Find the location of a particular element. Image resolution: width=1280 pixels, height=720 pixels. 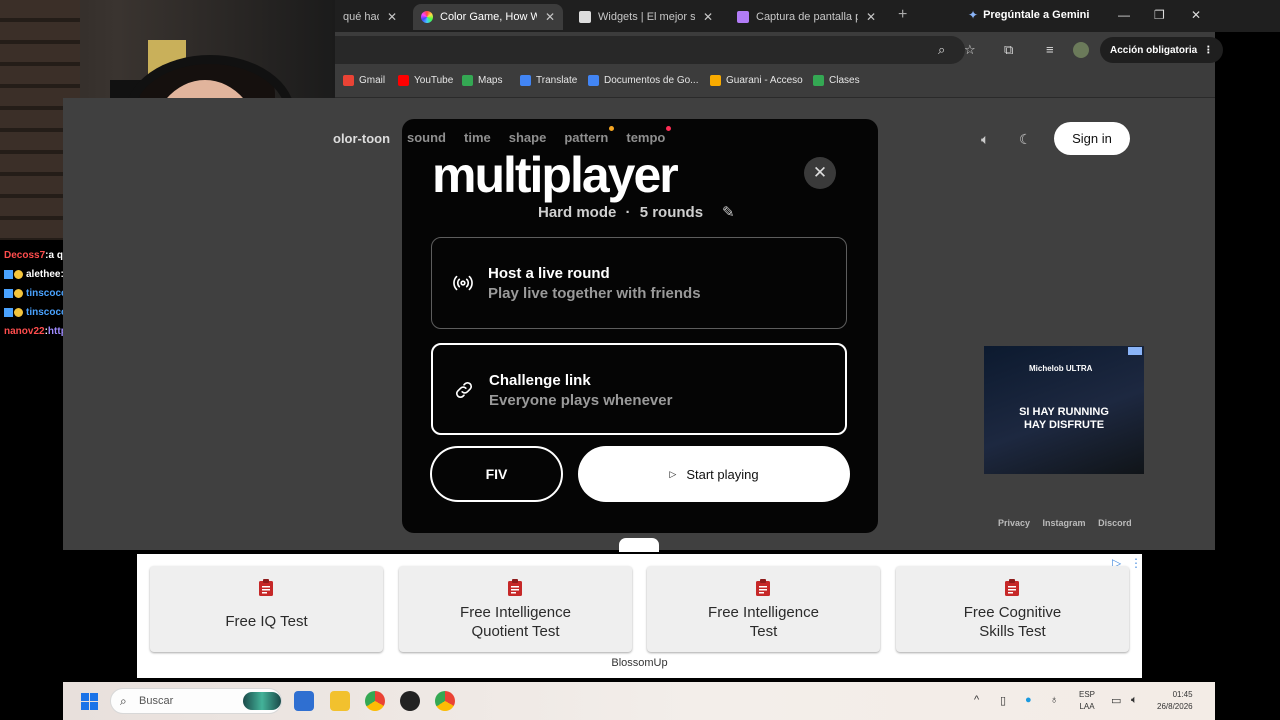

network-icon: ▭ is located at coordinates (1116, 700).